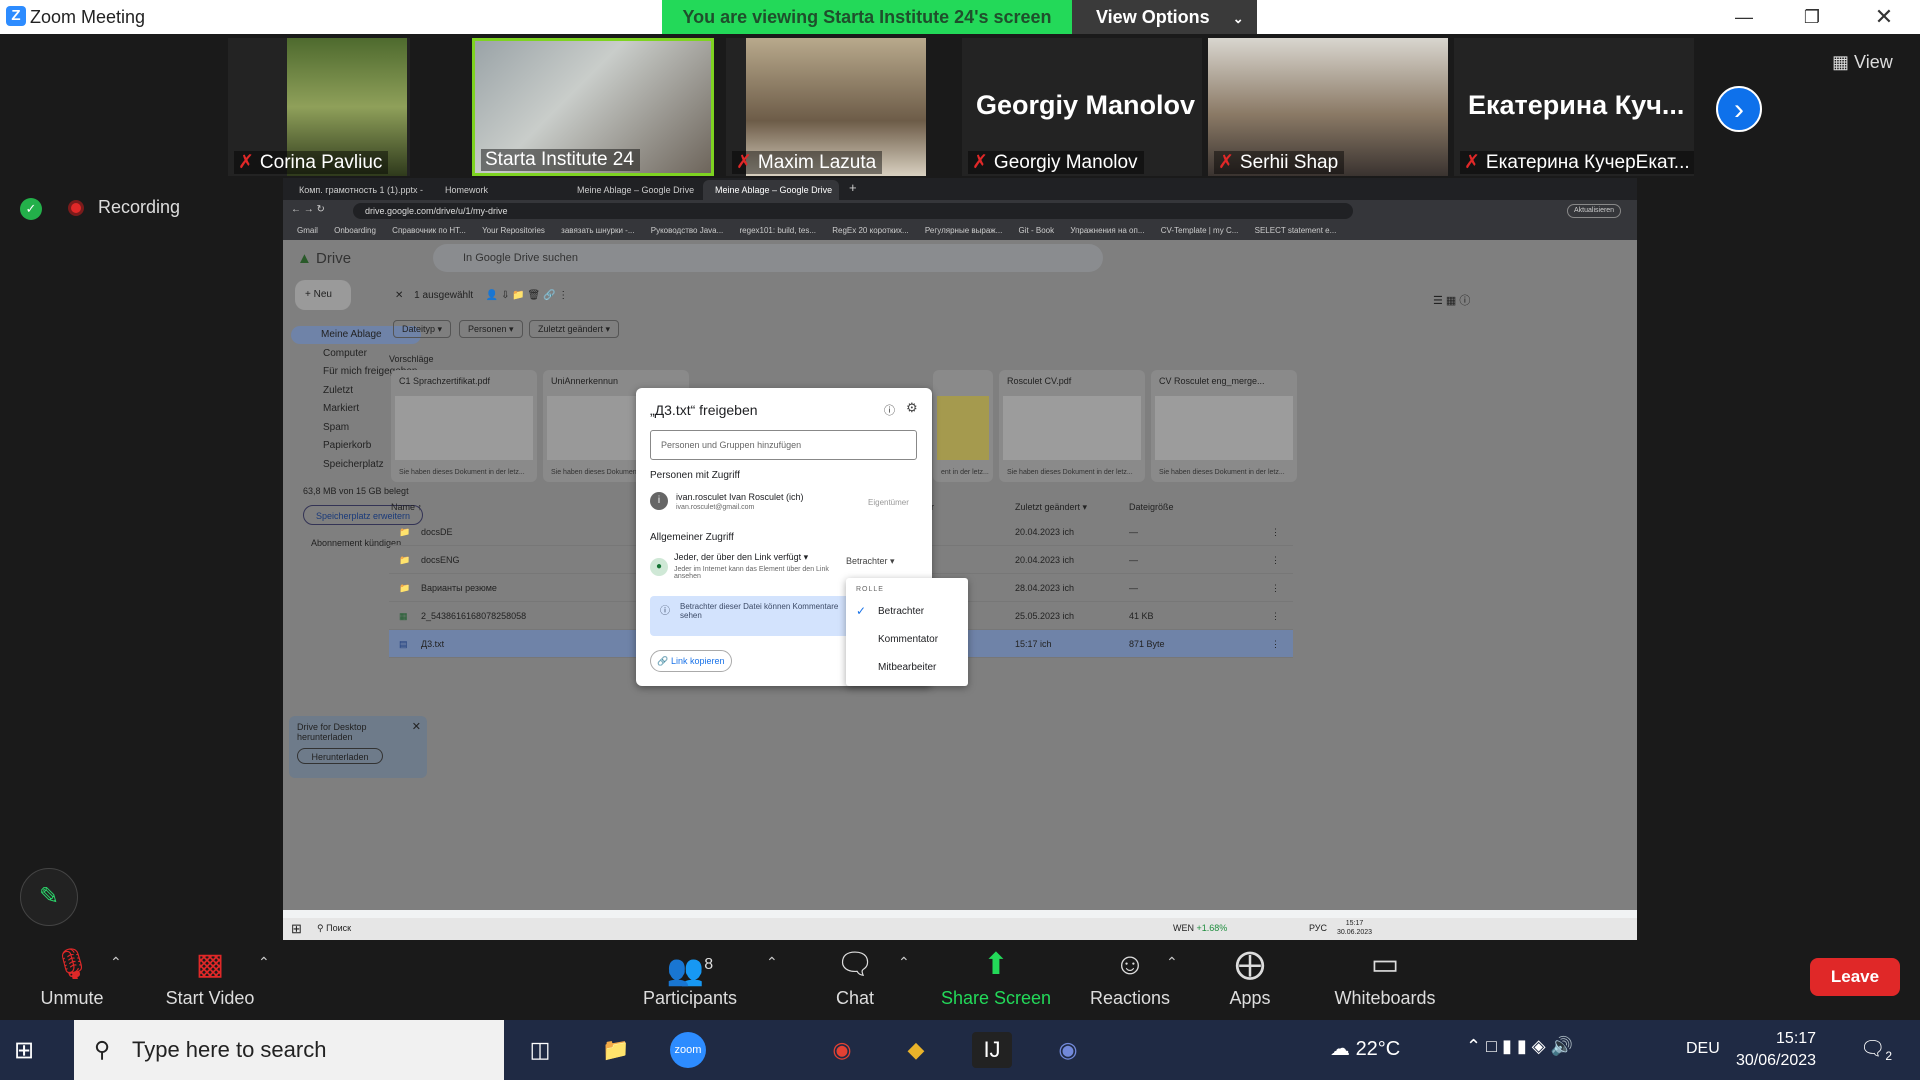 This screenshot has width=1920, height=1080. I want to click on taskbar-clock: 15:17 30/06/2023, so click(1776, 1050).